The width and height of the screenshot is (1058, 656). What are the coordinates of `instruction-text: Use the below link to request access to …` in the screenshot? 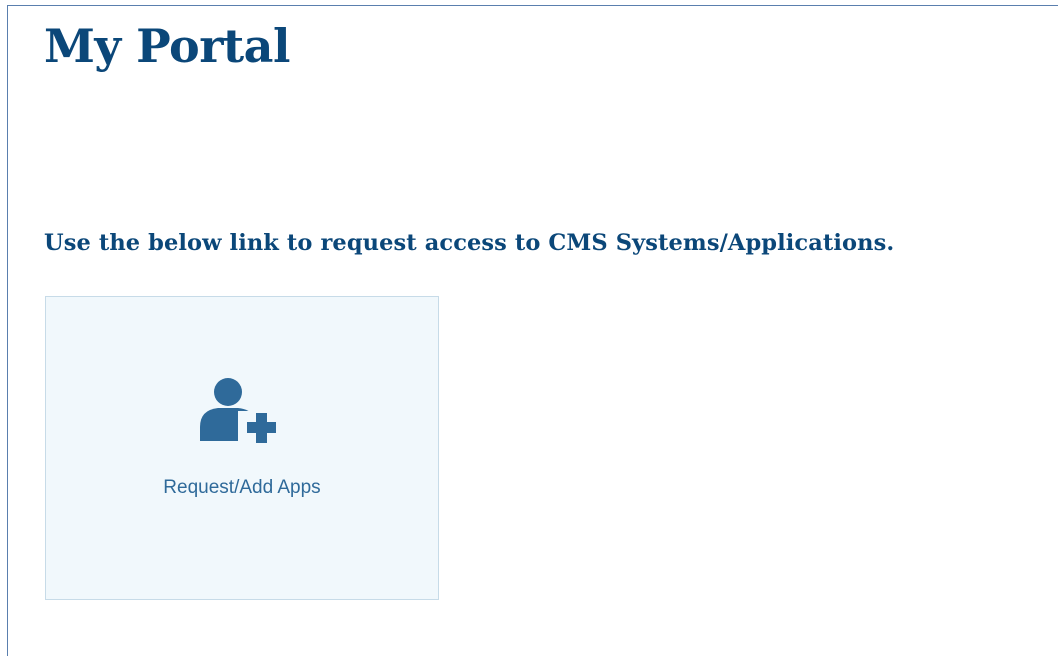 It's located at (469, 243).